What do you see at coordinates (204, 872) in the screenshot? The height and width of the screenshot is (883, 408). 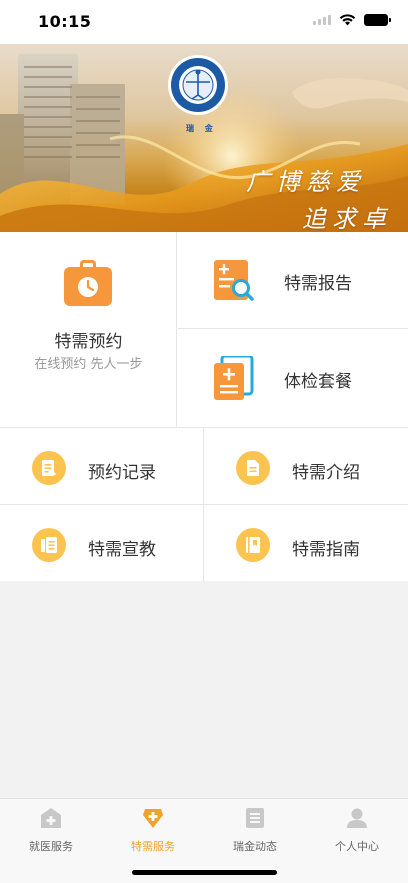 I see `home-indicator` at bounding box center [204, 872].